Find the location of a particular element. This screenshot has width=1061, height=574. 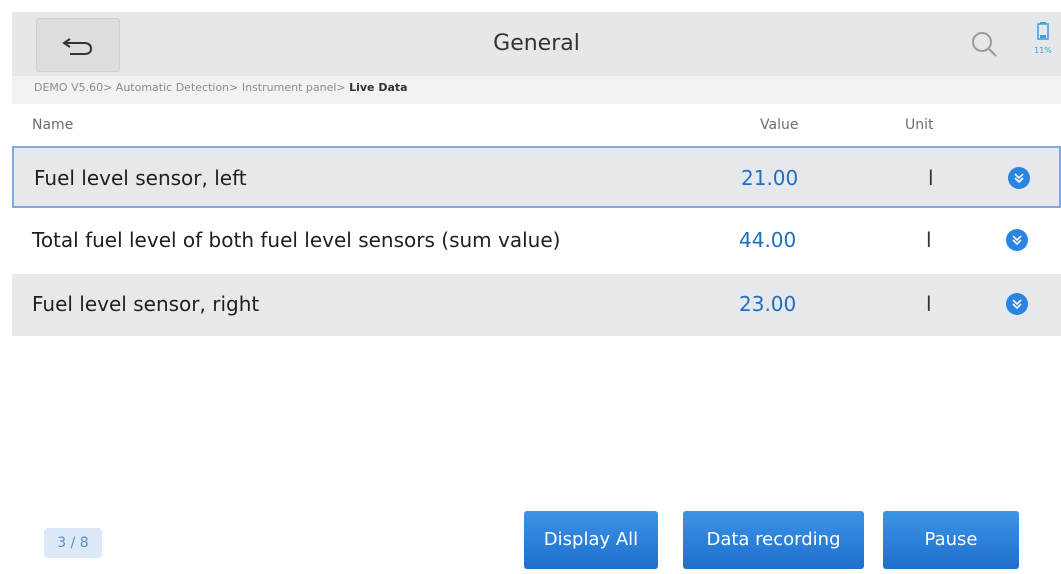

table-row: Fuel level sensor, left 21.00 l is located at coordinates (536, 177).